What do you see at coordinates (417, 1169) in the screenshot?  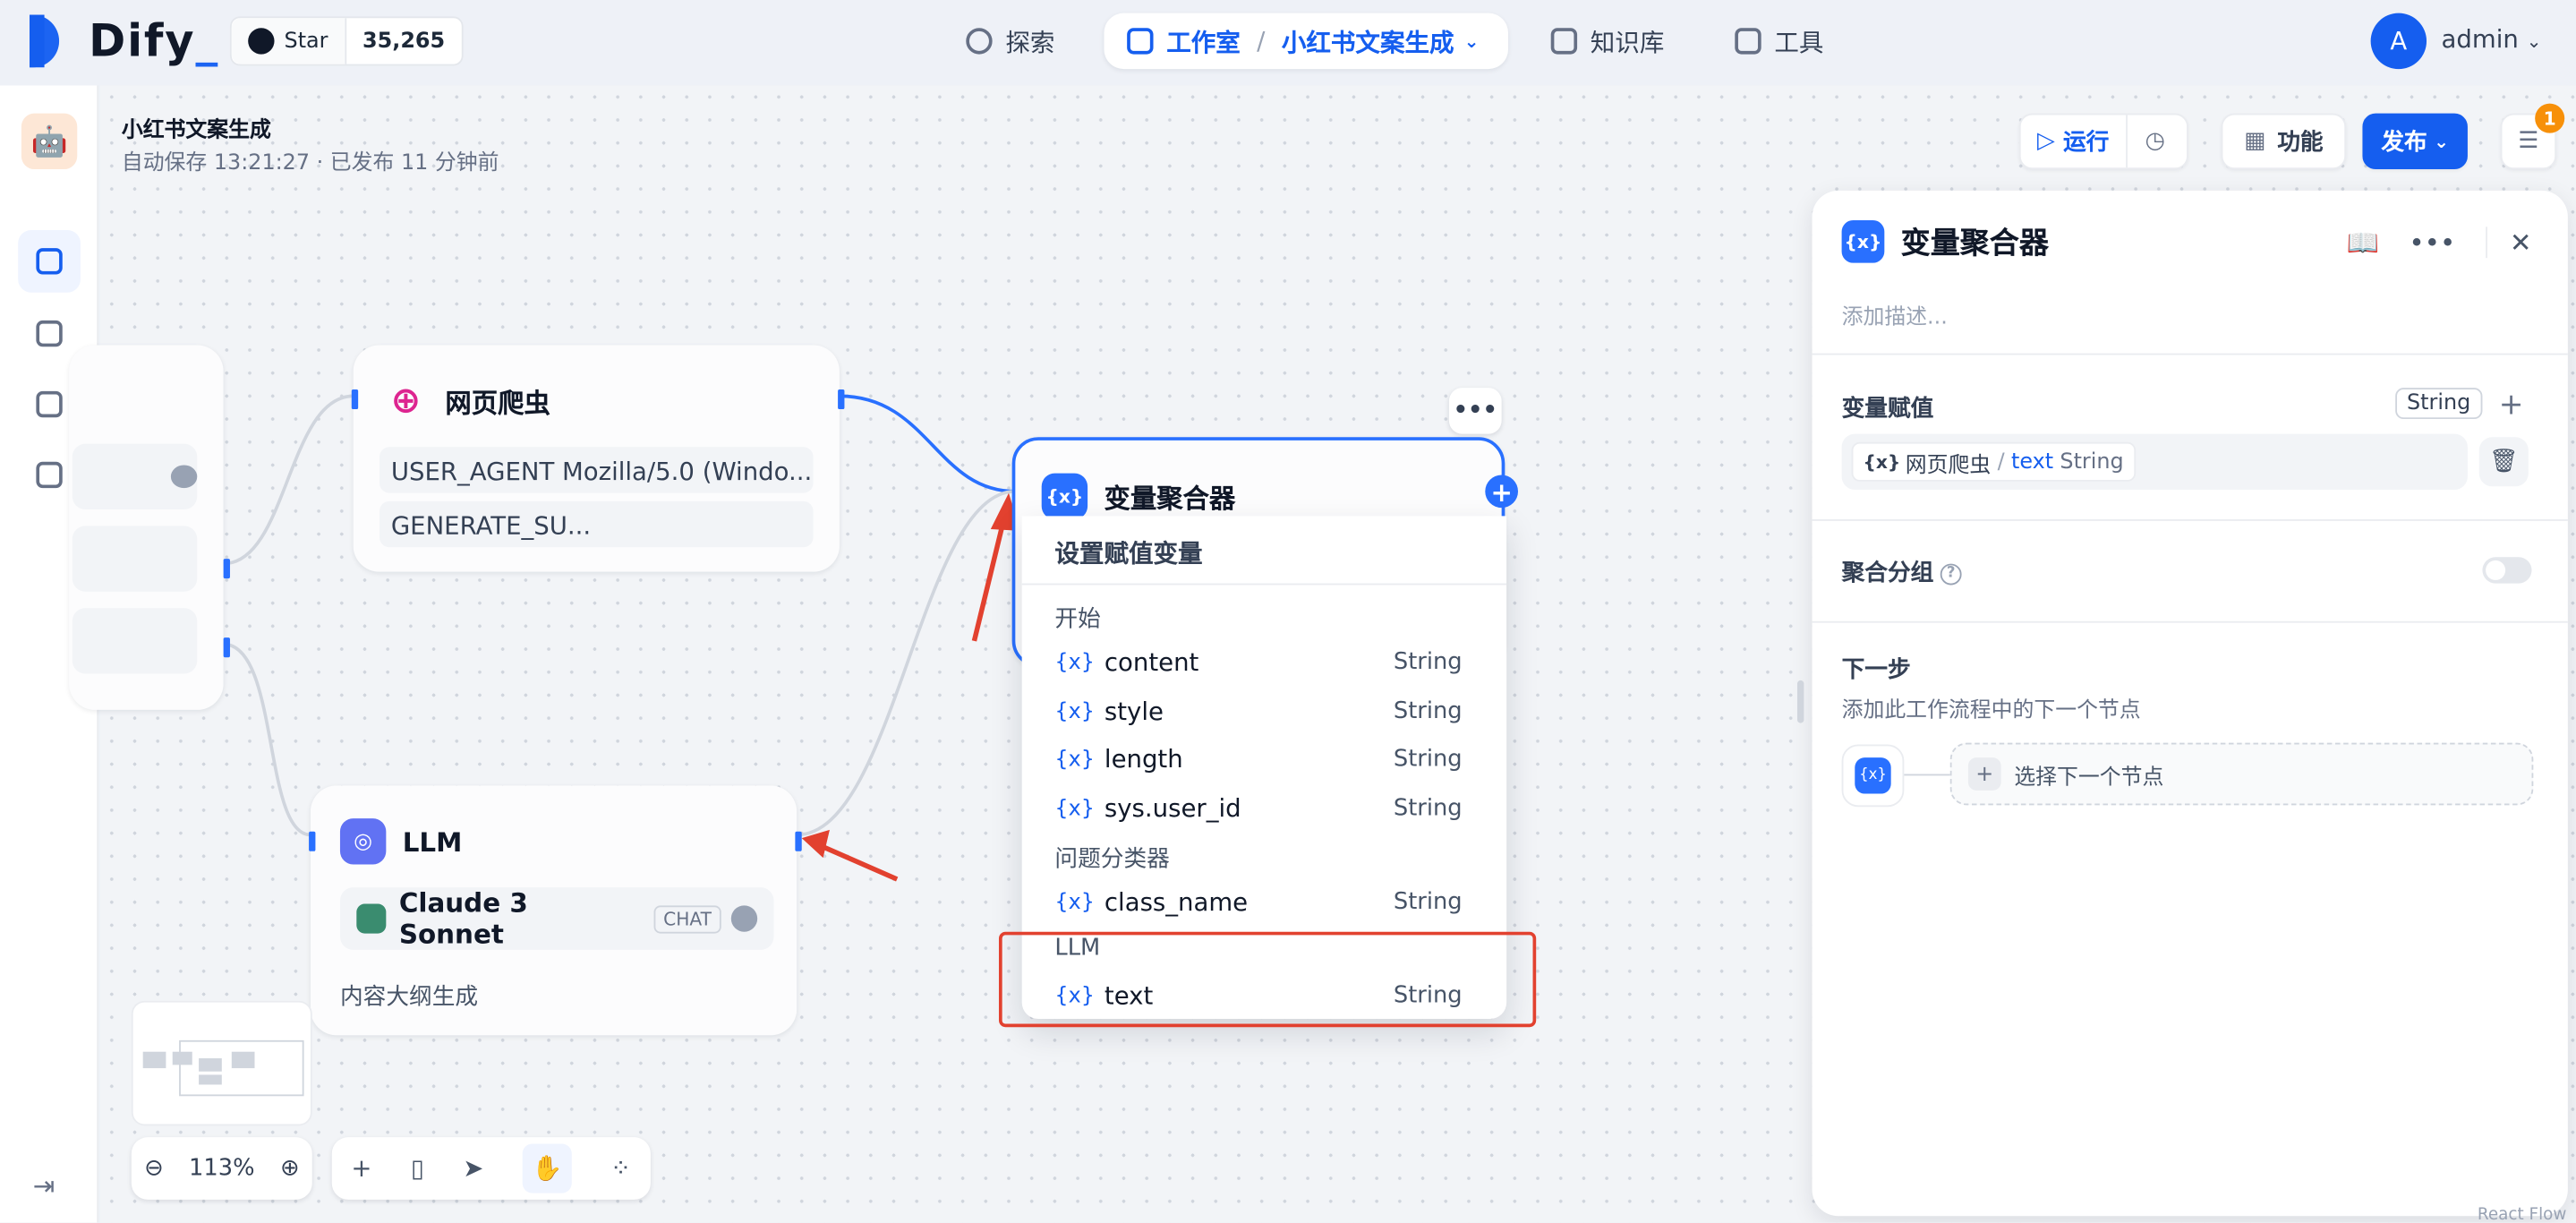 I see `note-icon: ▯` at bounding box center [417, 1169].